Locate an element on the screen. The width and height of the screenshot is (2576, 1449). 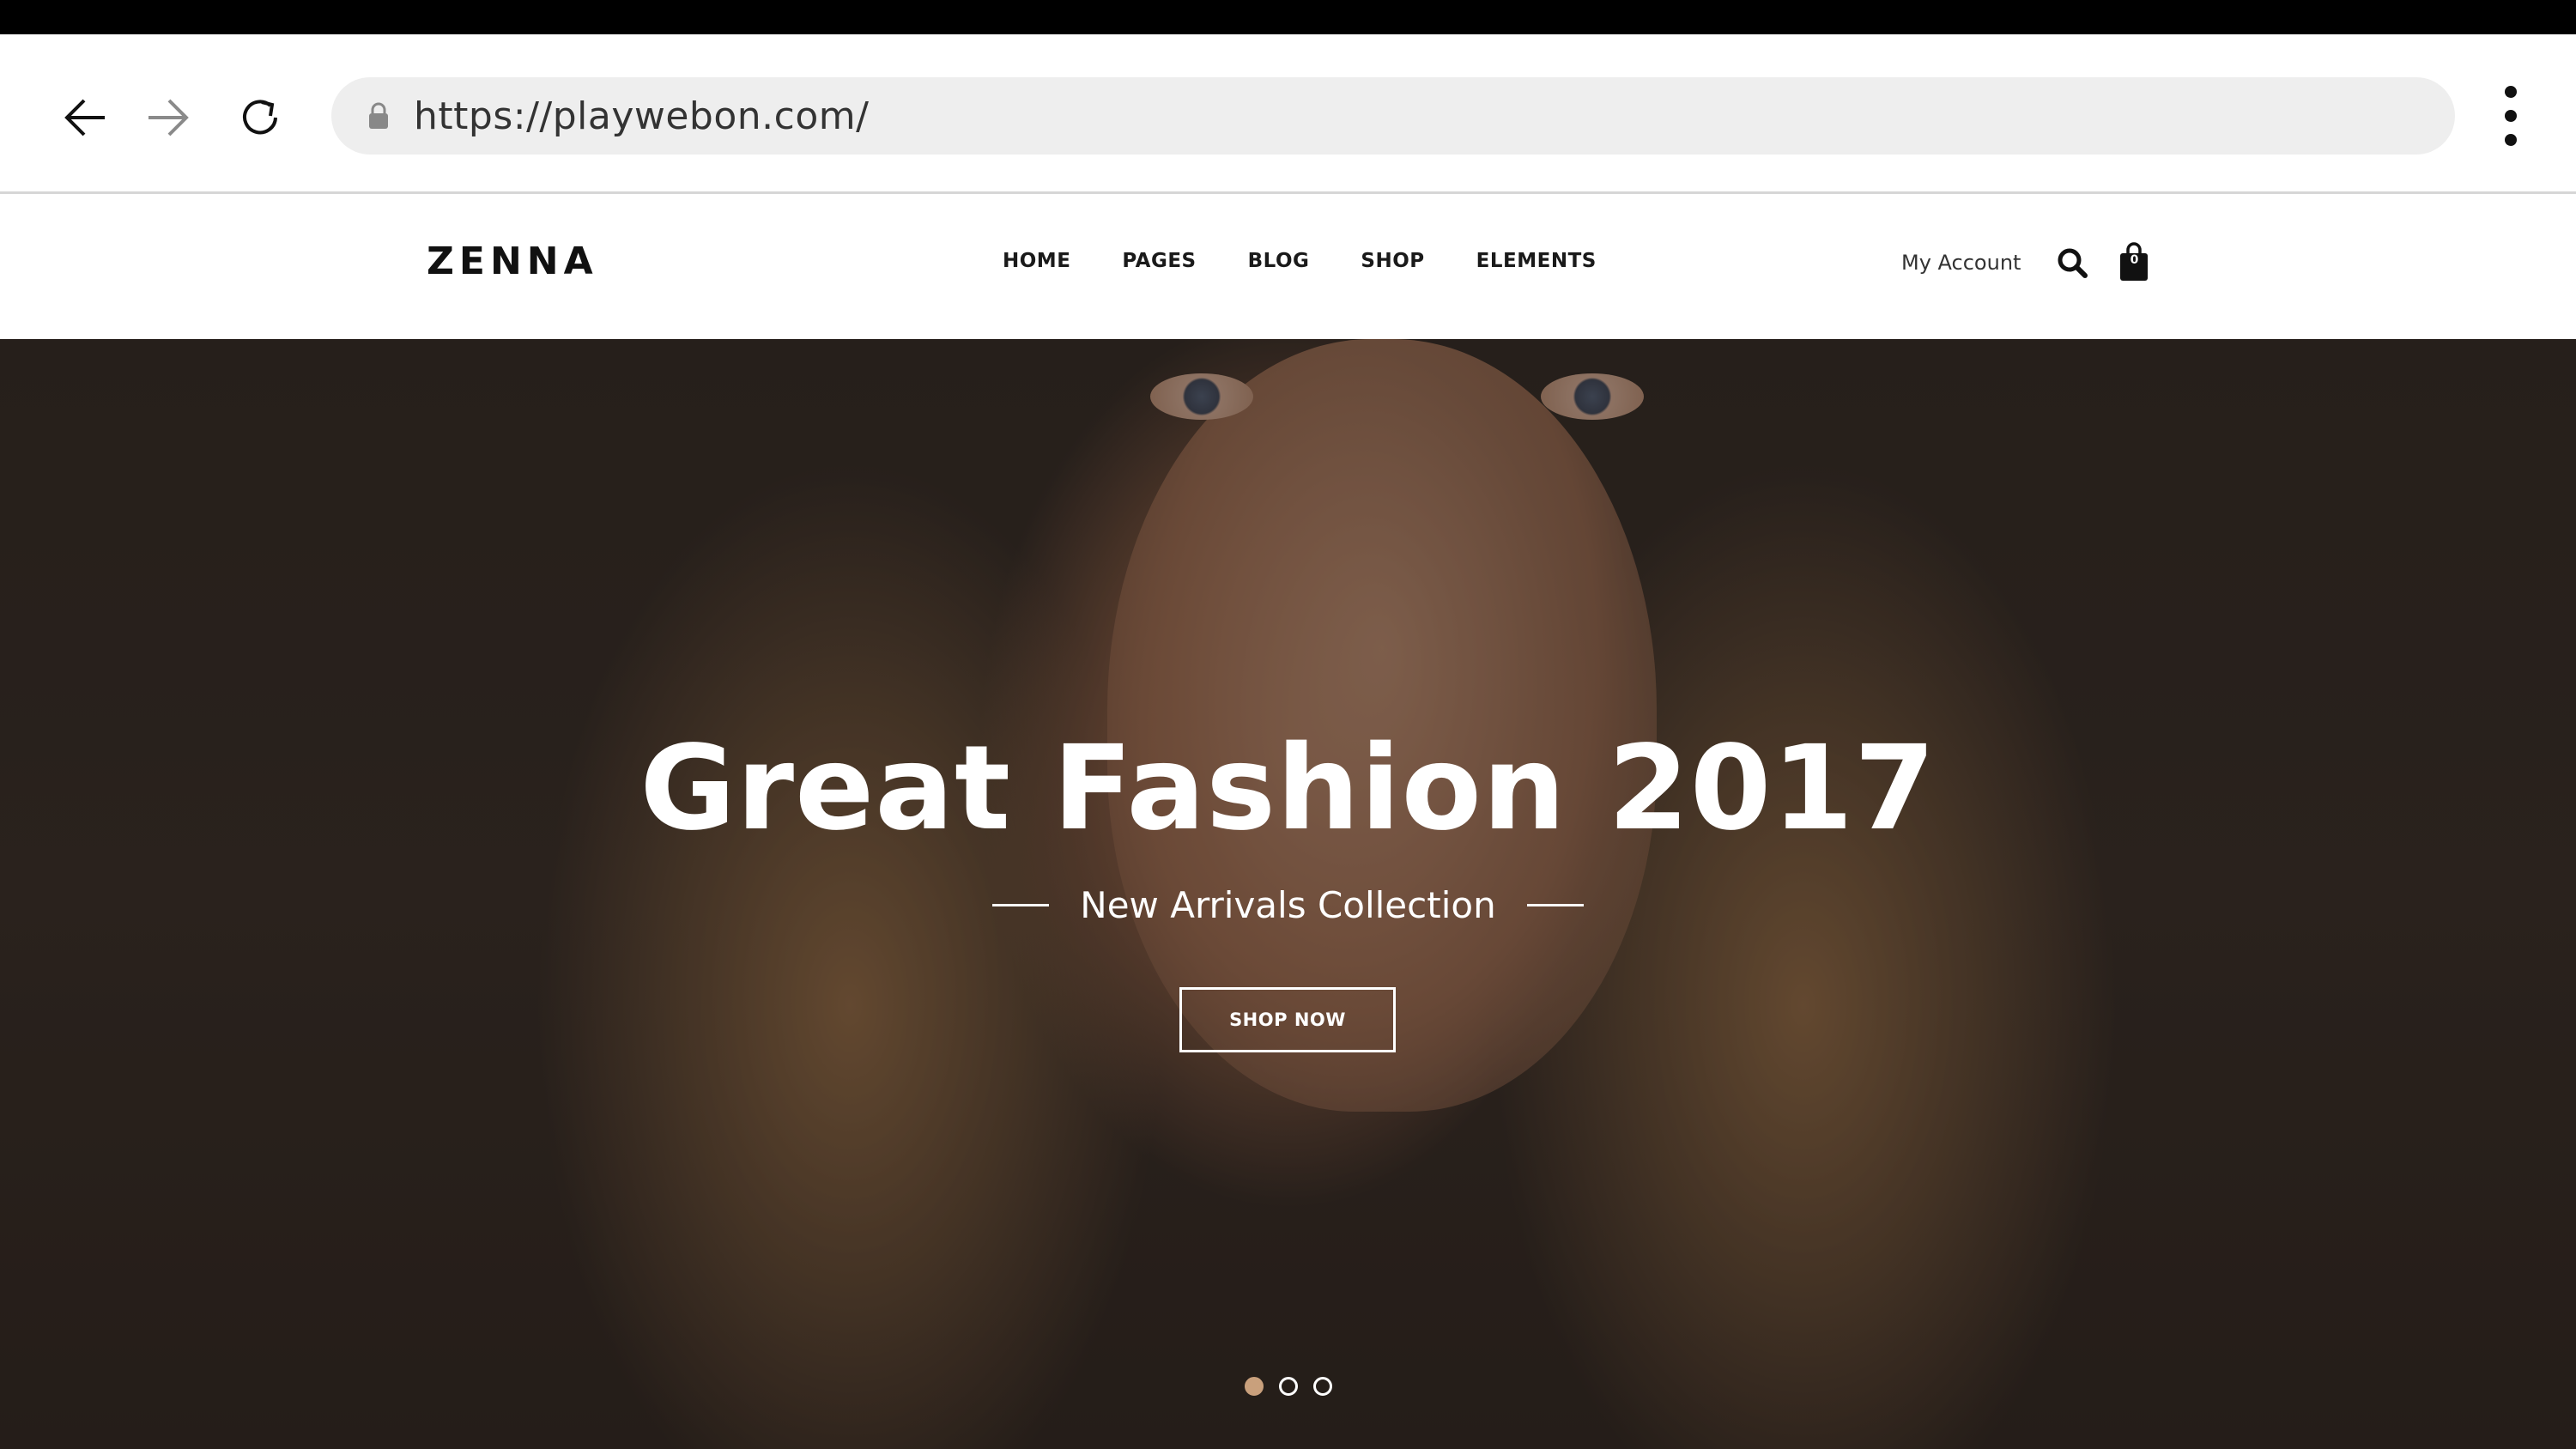
nav-item-home: HOME is located at coordinates (1036, 261).